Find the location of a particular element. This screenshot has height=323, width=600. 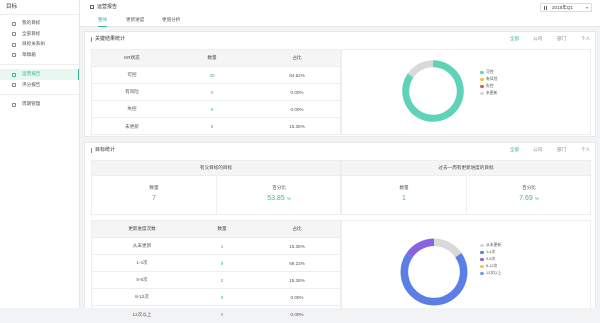

legend-item: 1-4次 is located at coordinates (487, 252).